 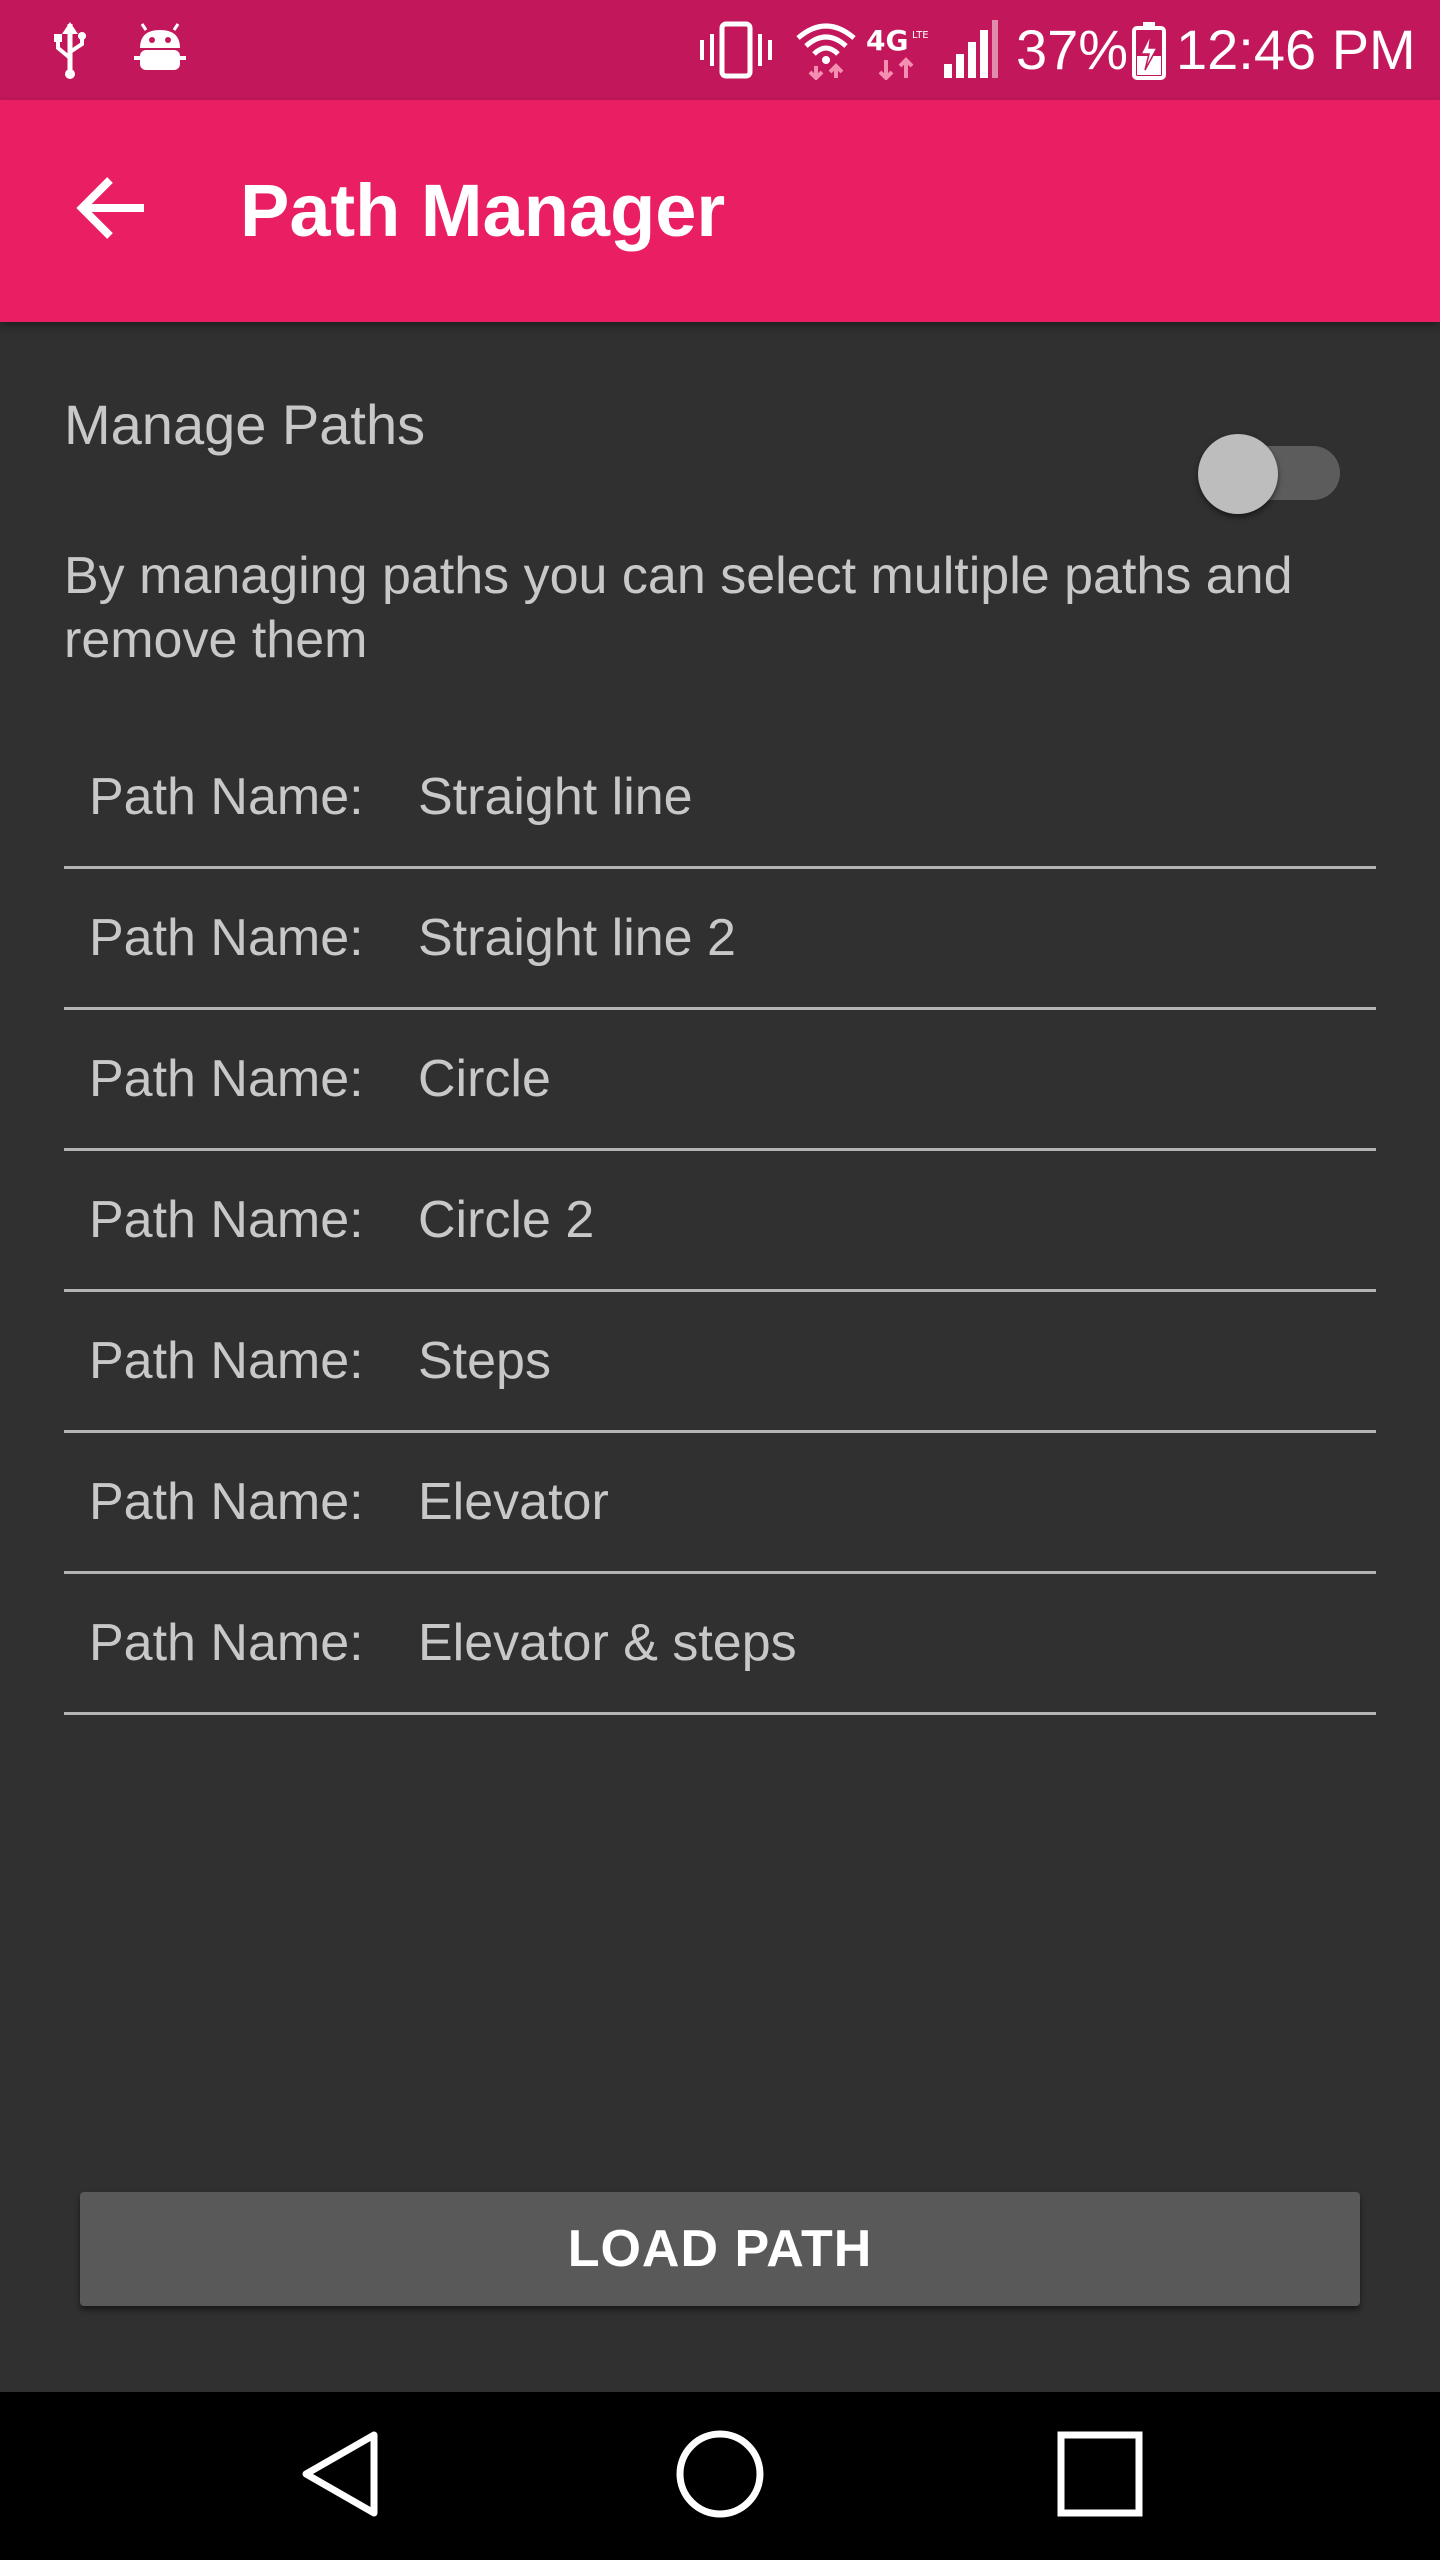 What do you see at coordinates (70, 50) in the screenshot?
I see `usb-icon` at bounding box center [70, 50].